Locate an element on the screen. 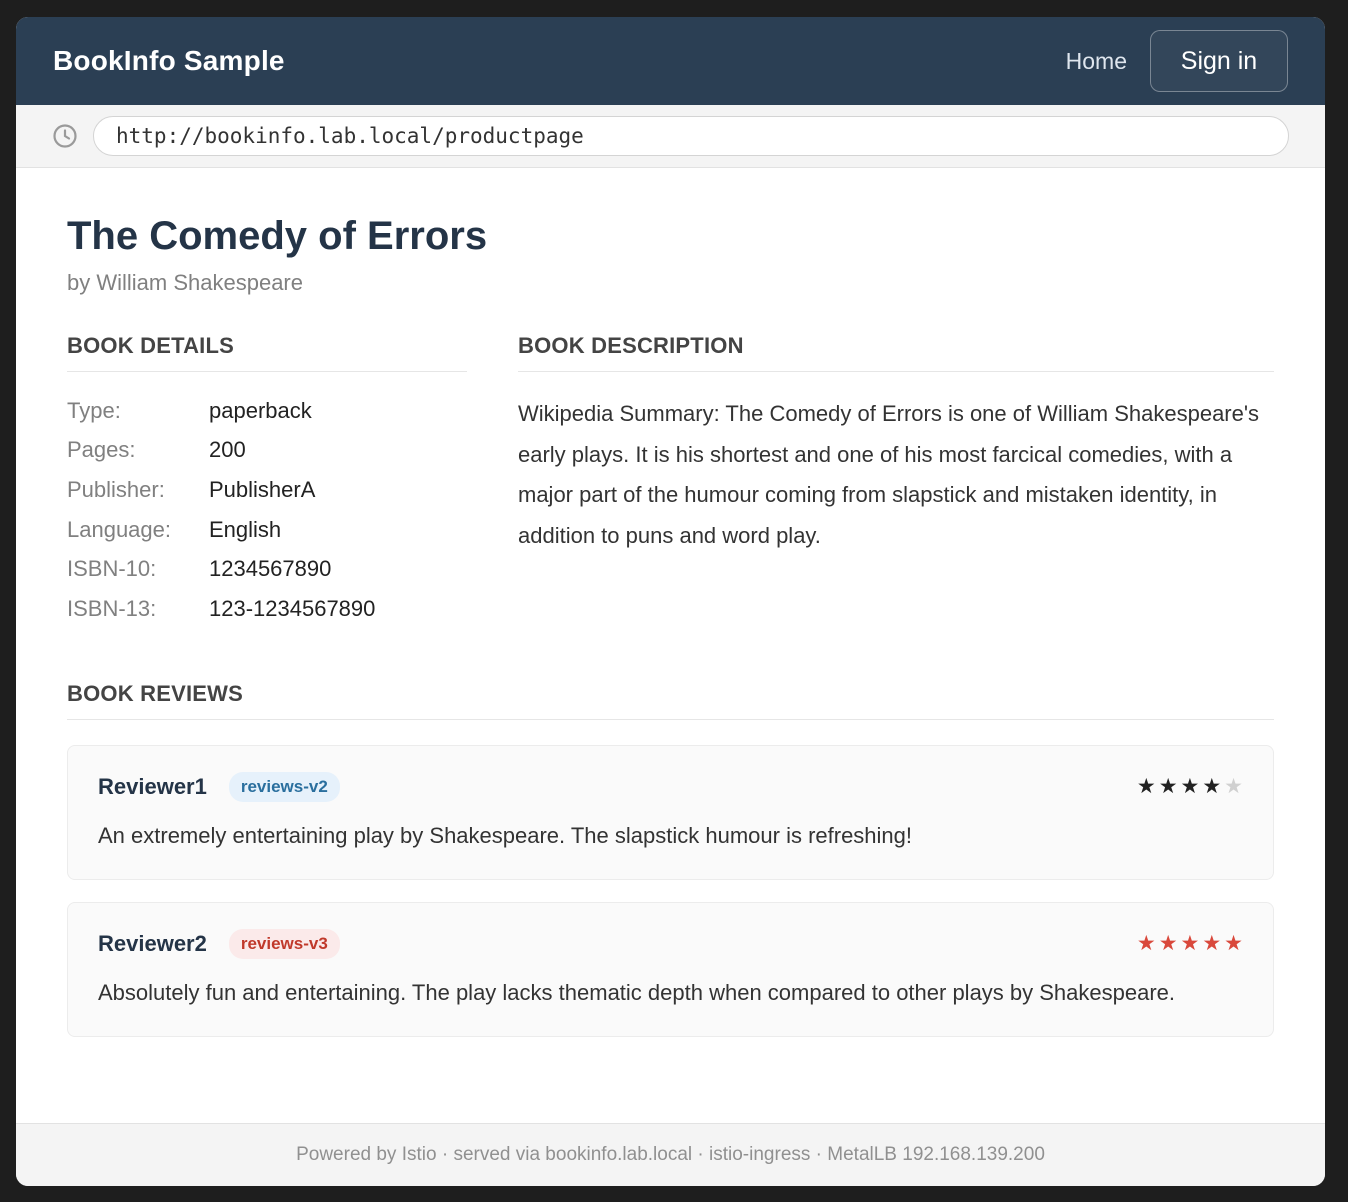 Image resolution: width=1348 pixels, height=1202 pixels. book-description-heading: BOOK DESCRIPTION is located at coordinates (896, 352).